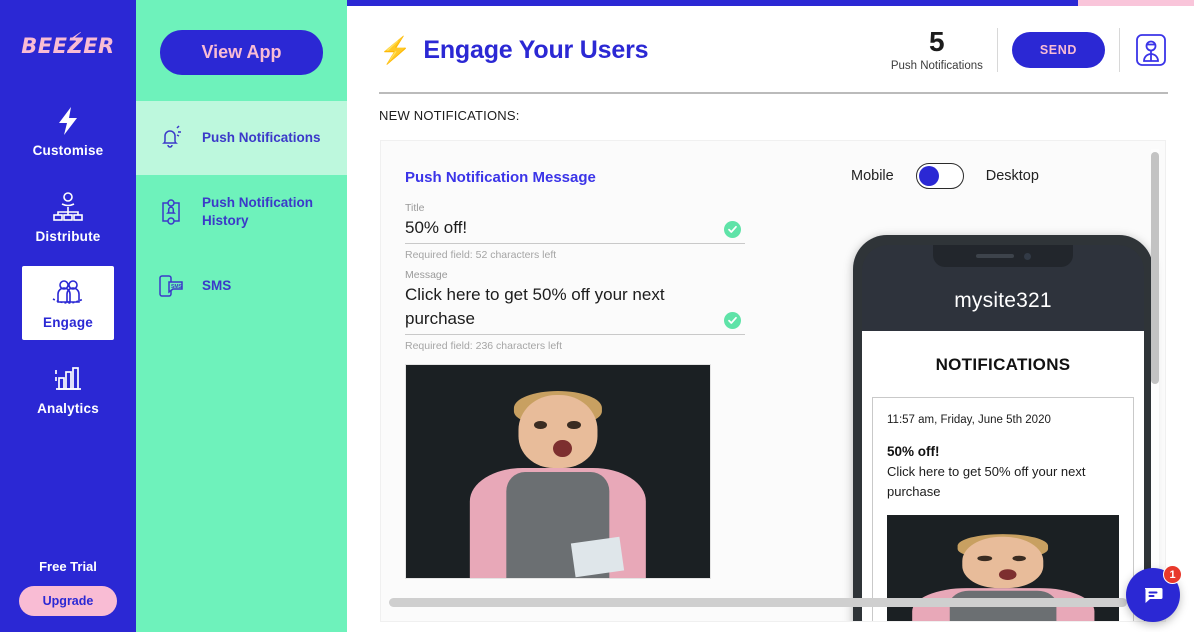 The height and width of the screenshot is (632, 1194). What do you see at coordinates (68, 207) in the screenshot?
I see `distribute-icon` at bounding box center [68, 207].